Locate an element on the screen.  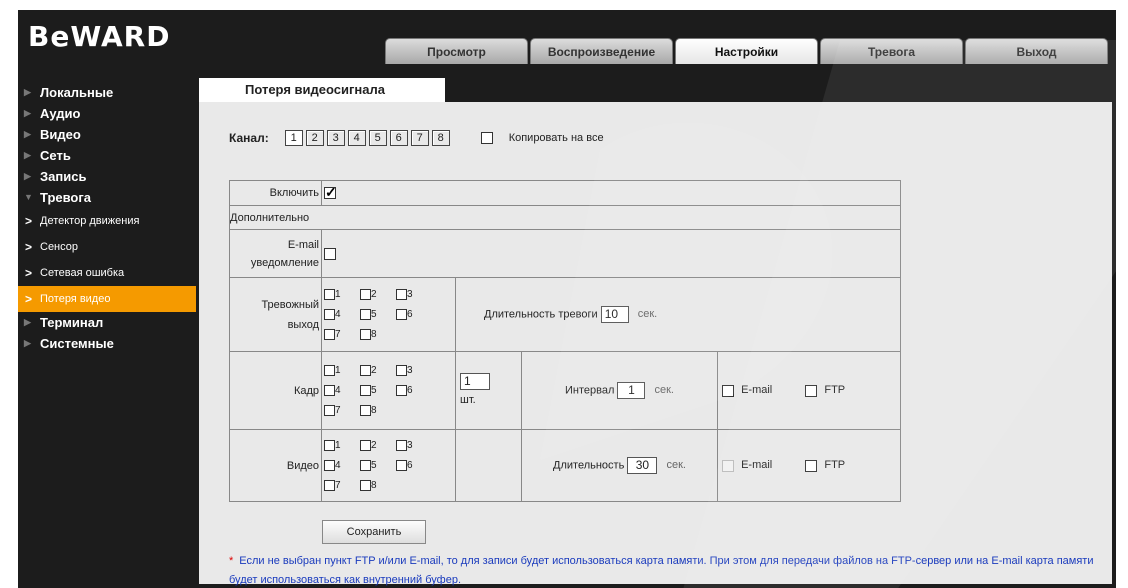
channel-button-8: 8 is located at coordinates (440, 138).